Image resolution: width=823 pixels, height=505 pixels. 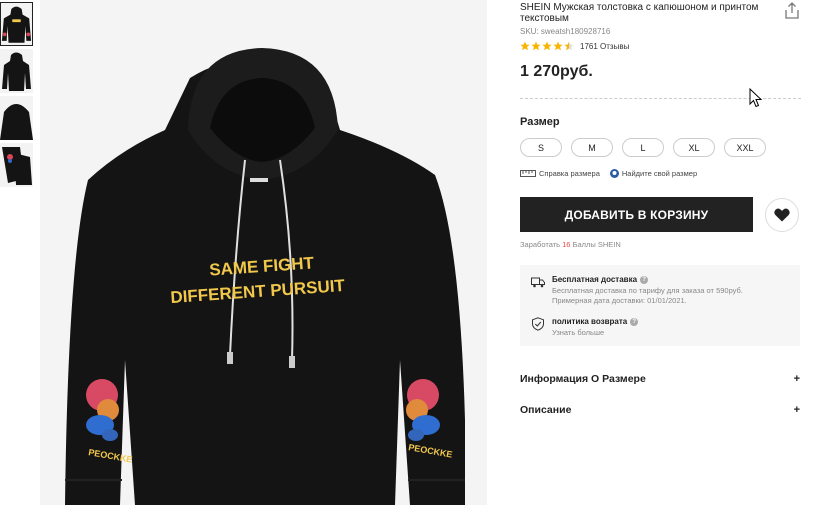 I want to click on size-option-m: M, so click(x=592, y=147).